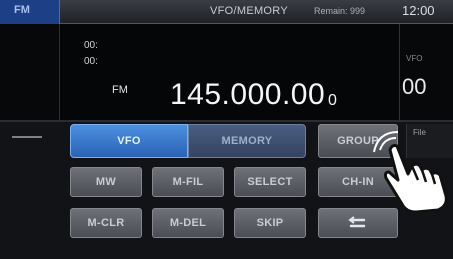 Image resolution: width=453 pixels, height=259 pixels. I want to click on vfo-button: VFO, so click(129, 141).